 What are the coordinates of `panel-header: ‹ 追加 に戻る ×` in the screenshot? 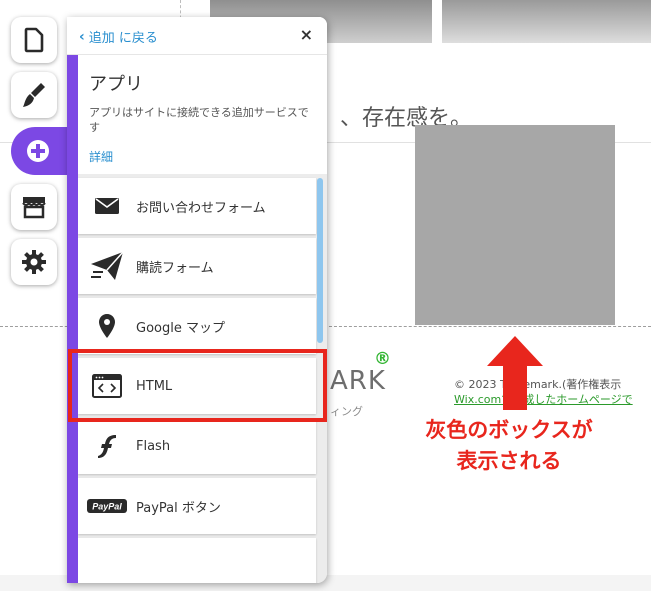 It's located at (197, 36).